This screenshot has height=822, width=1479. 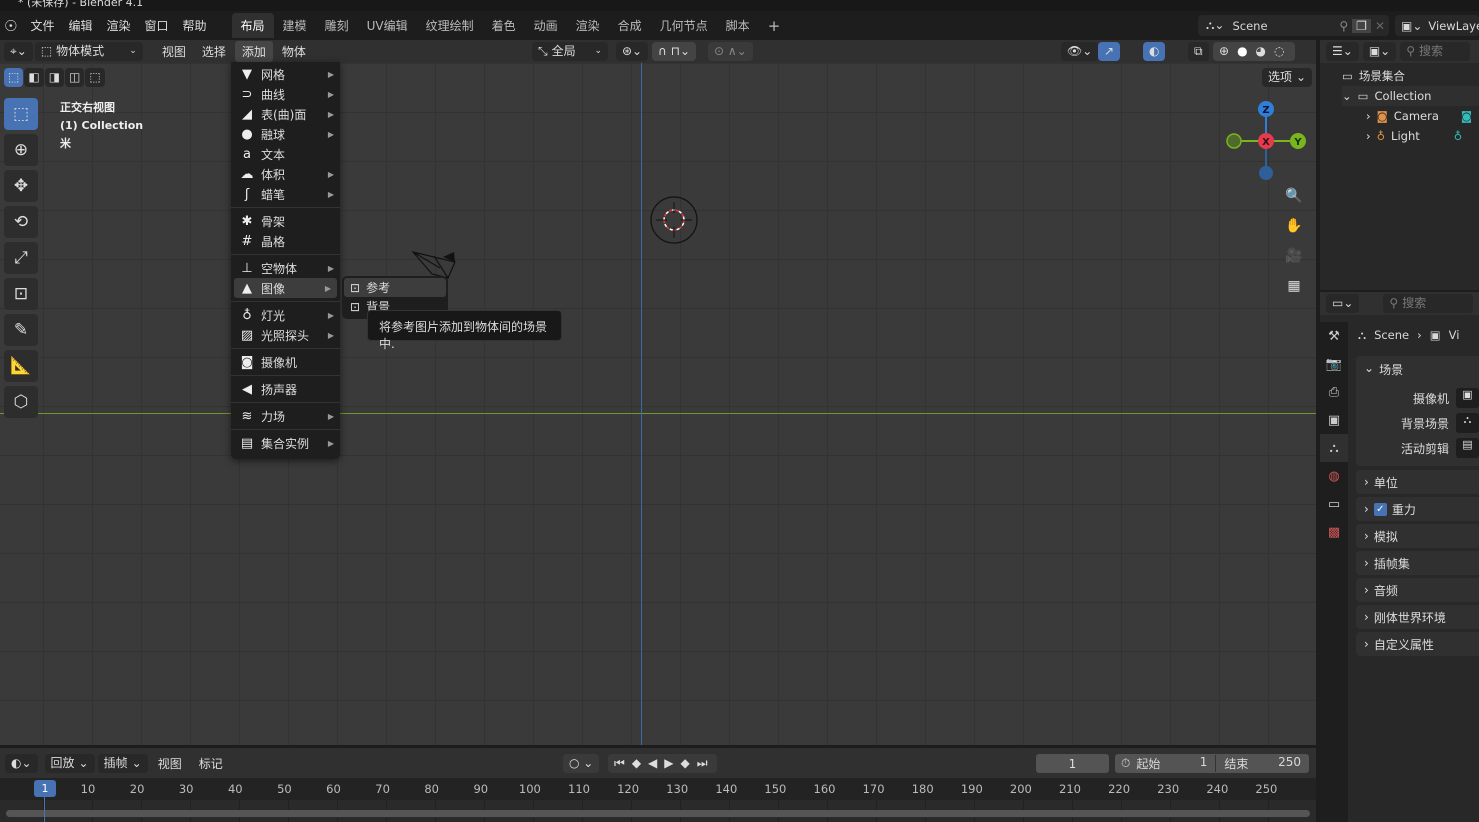 I want to click on menu-item: ◙ 摄像机, so click(x=285, y=362).